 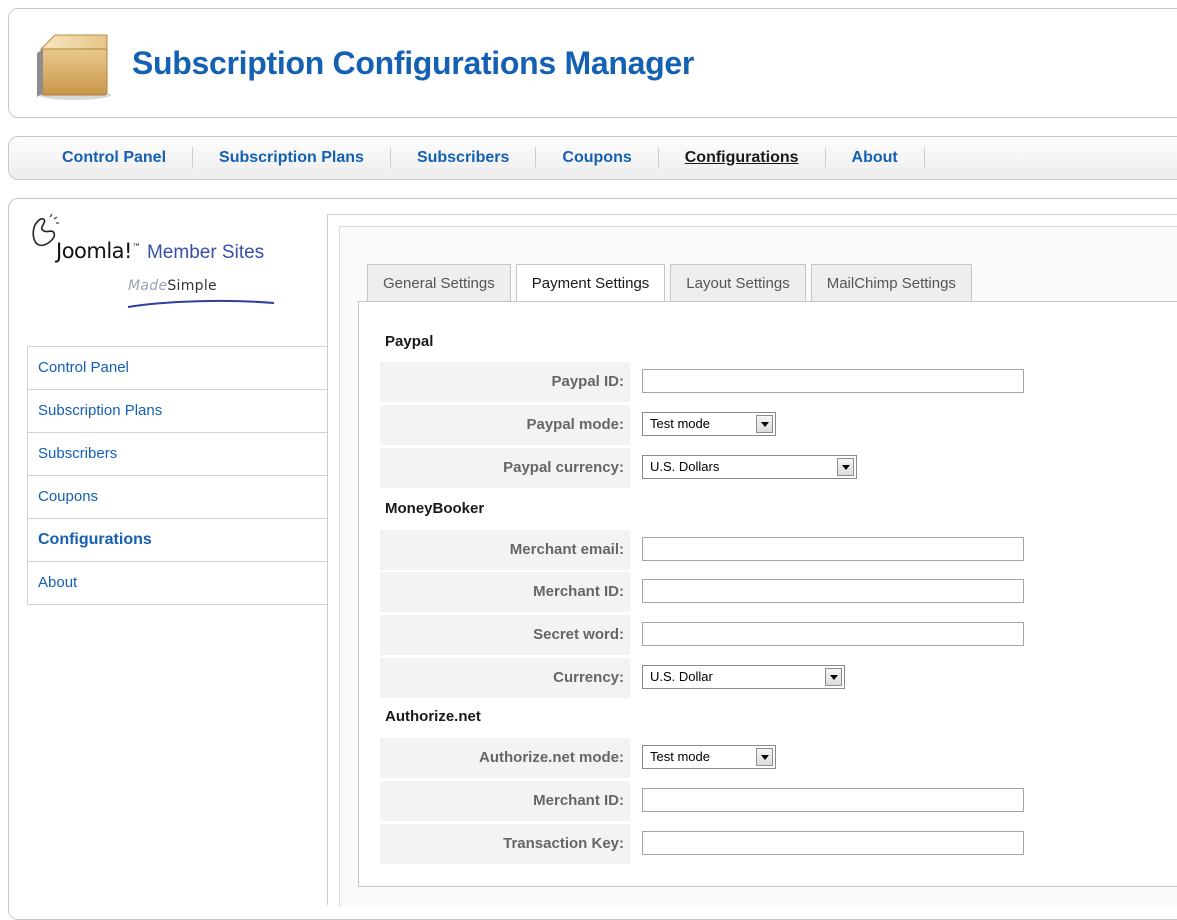 I want to click on field-label: Transaction Key:, so click(x=563, y=843).